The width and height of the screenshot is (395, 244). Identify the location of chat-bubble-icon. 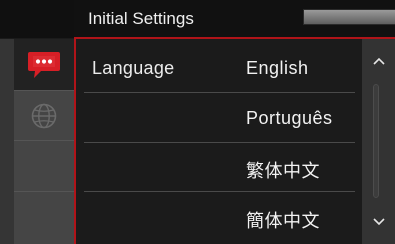
(44, 64).